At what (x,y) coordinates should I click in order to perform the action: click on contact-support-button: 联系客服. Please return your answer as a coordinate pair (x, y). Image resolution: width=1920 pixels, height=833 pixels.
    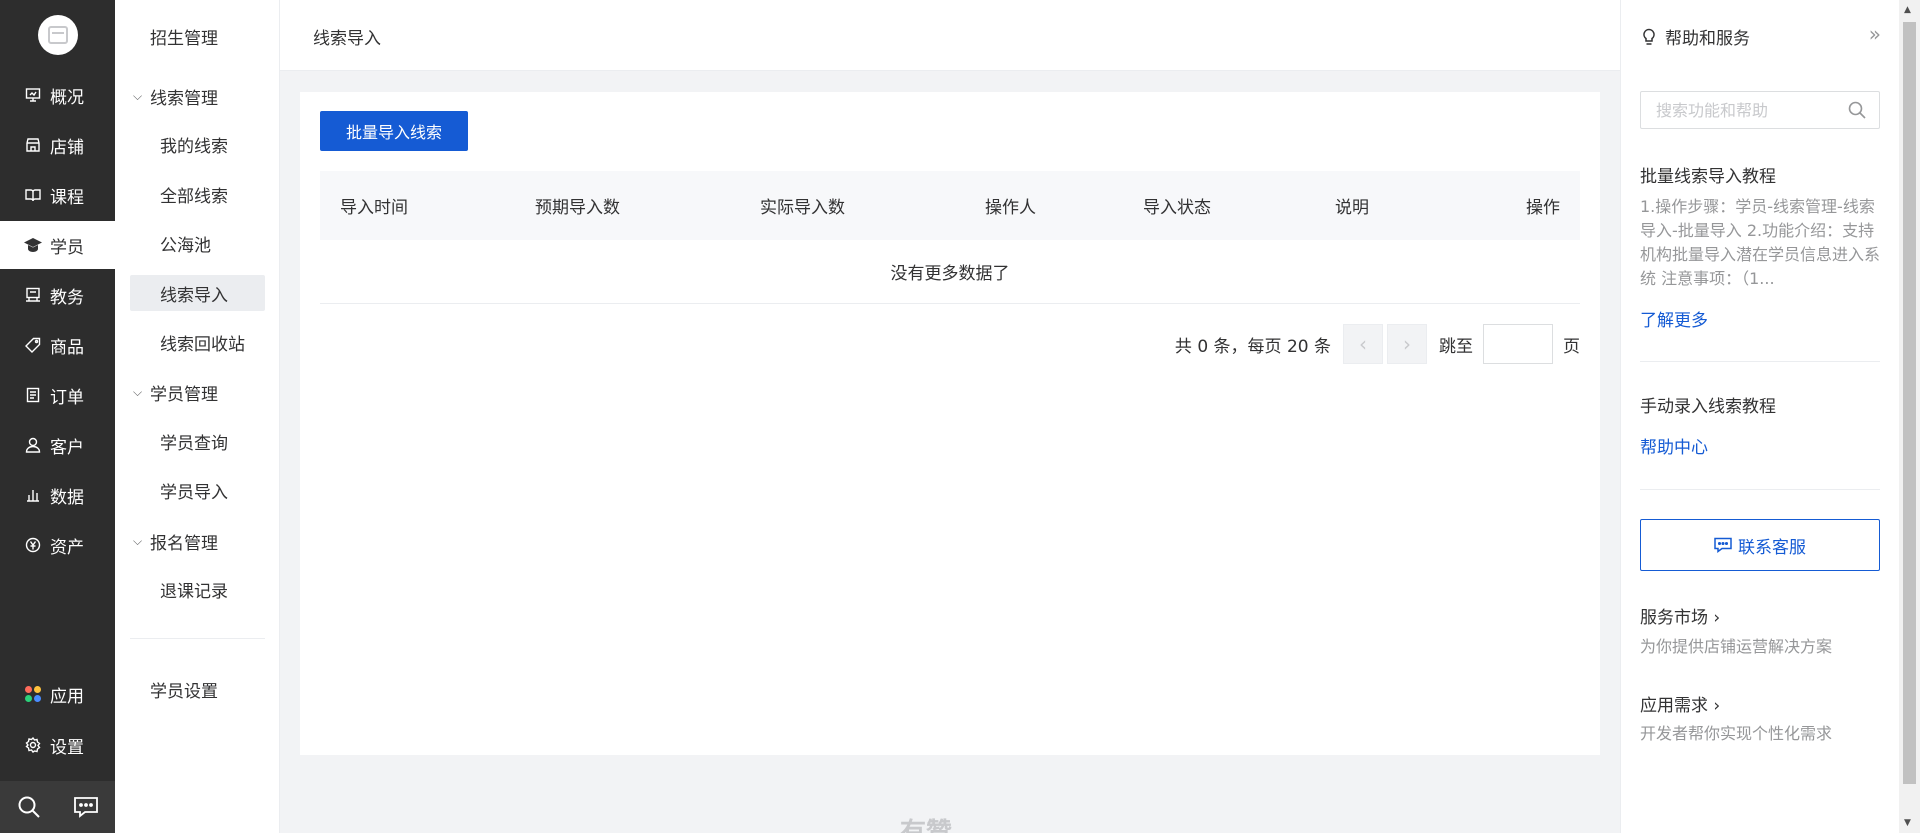
    Looking at the image, I should click on (1760, 545).